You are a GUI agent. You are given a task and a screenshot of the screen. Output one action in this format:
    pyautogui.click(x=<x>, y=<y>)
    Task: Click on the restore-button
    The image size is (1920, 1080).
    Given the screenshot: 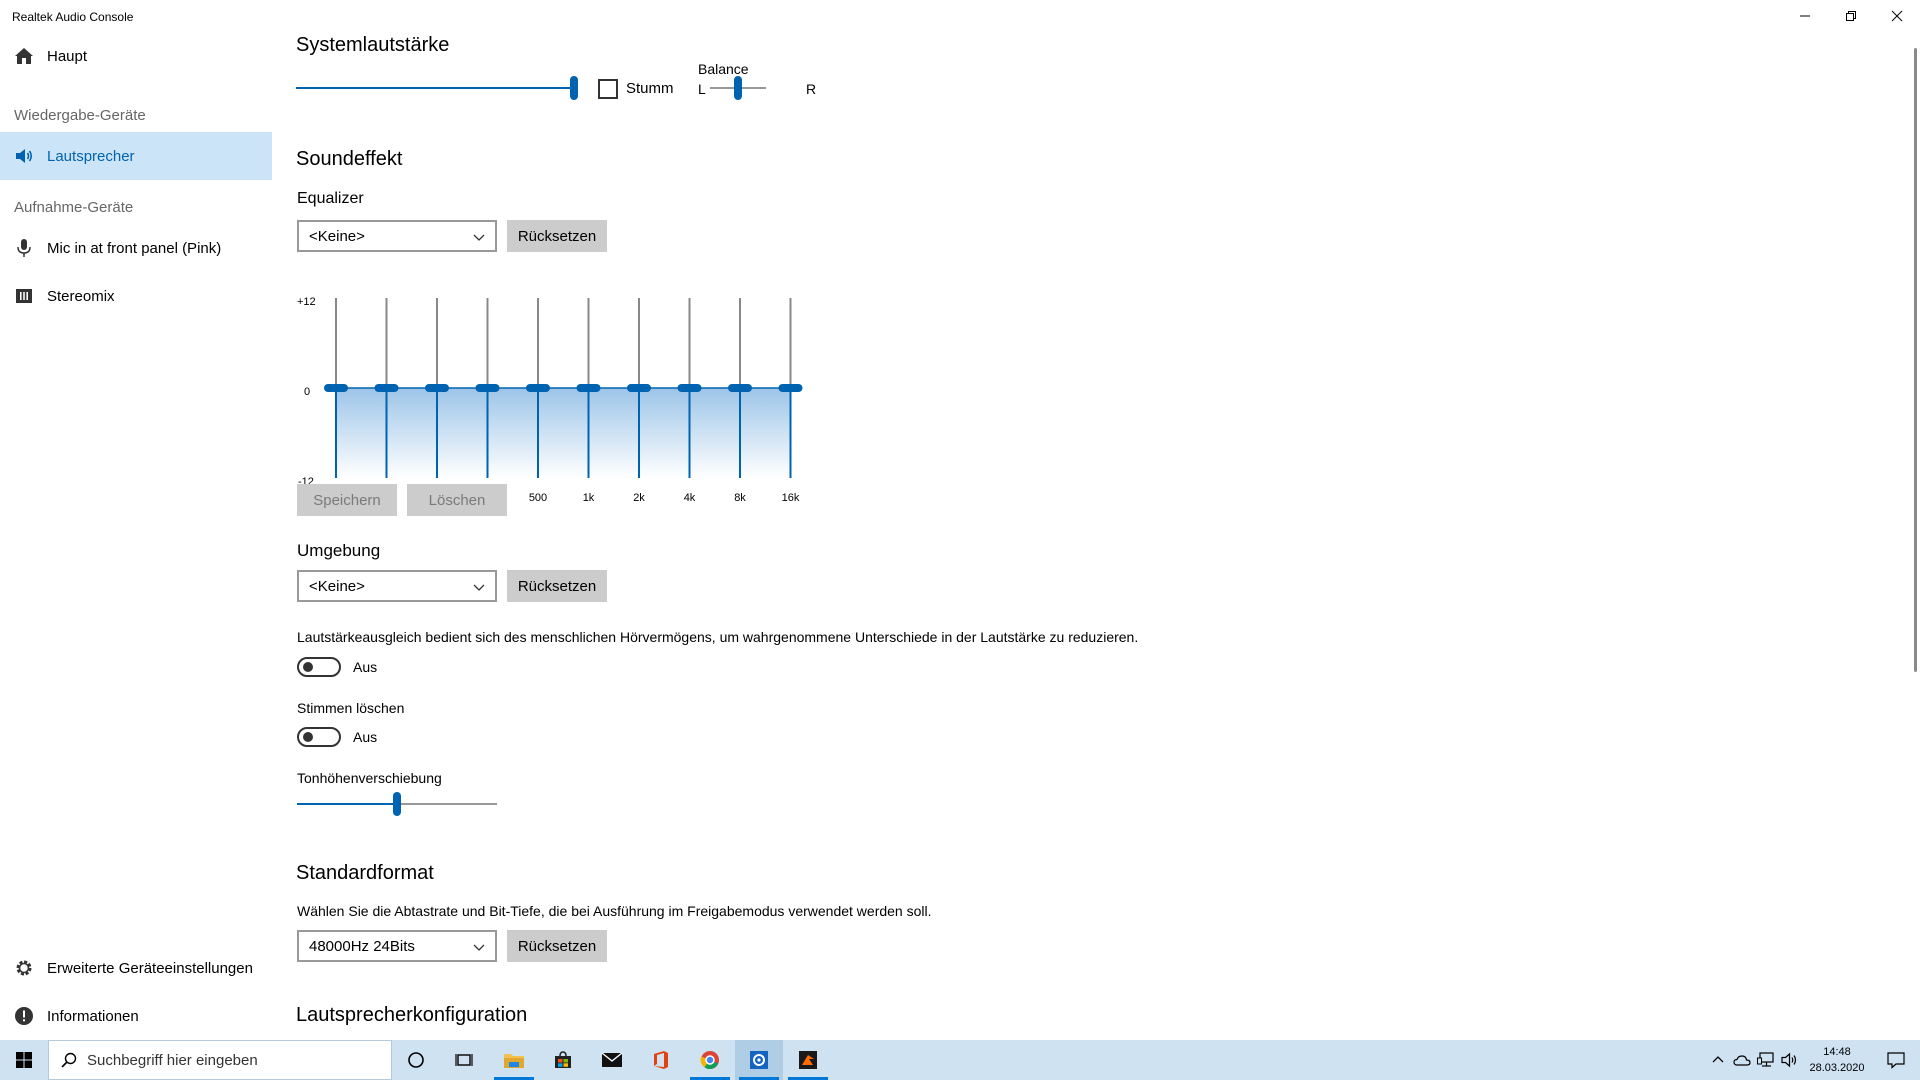 What is the action you would take?
    pyautogui.click(x=1851, y=16)
    